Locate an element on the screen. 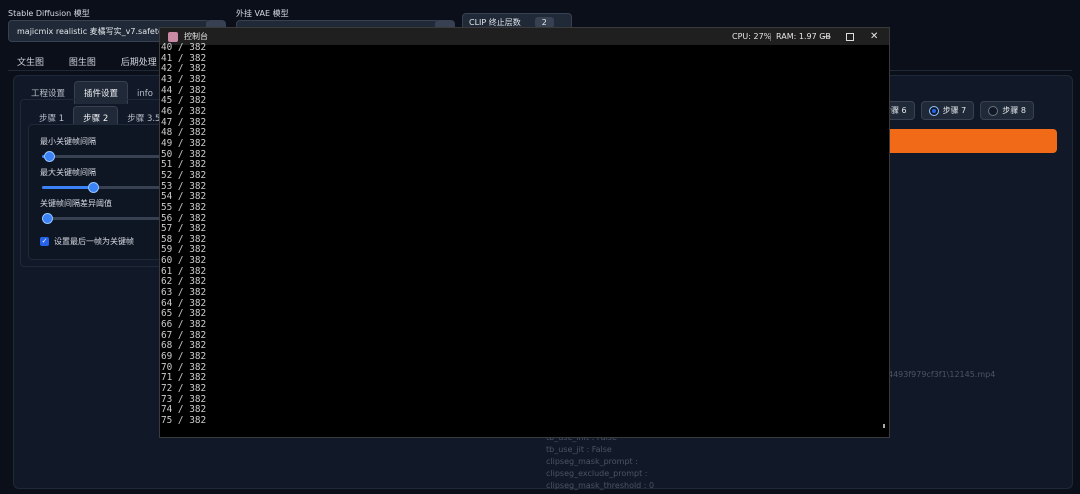 The height and width of the screenshot is (494, 1080). tab-img2img: 图生图 is located at coordinates (82, 63).